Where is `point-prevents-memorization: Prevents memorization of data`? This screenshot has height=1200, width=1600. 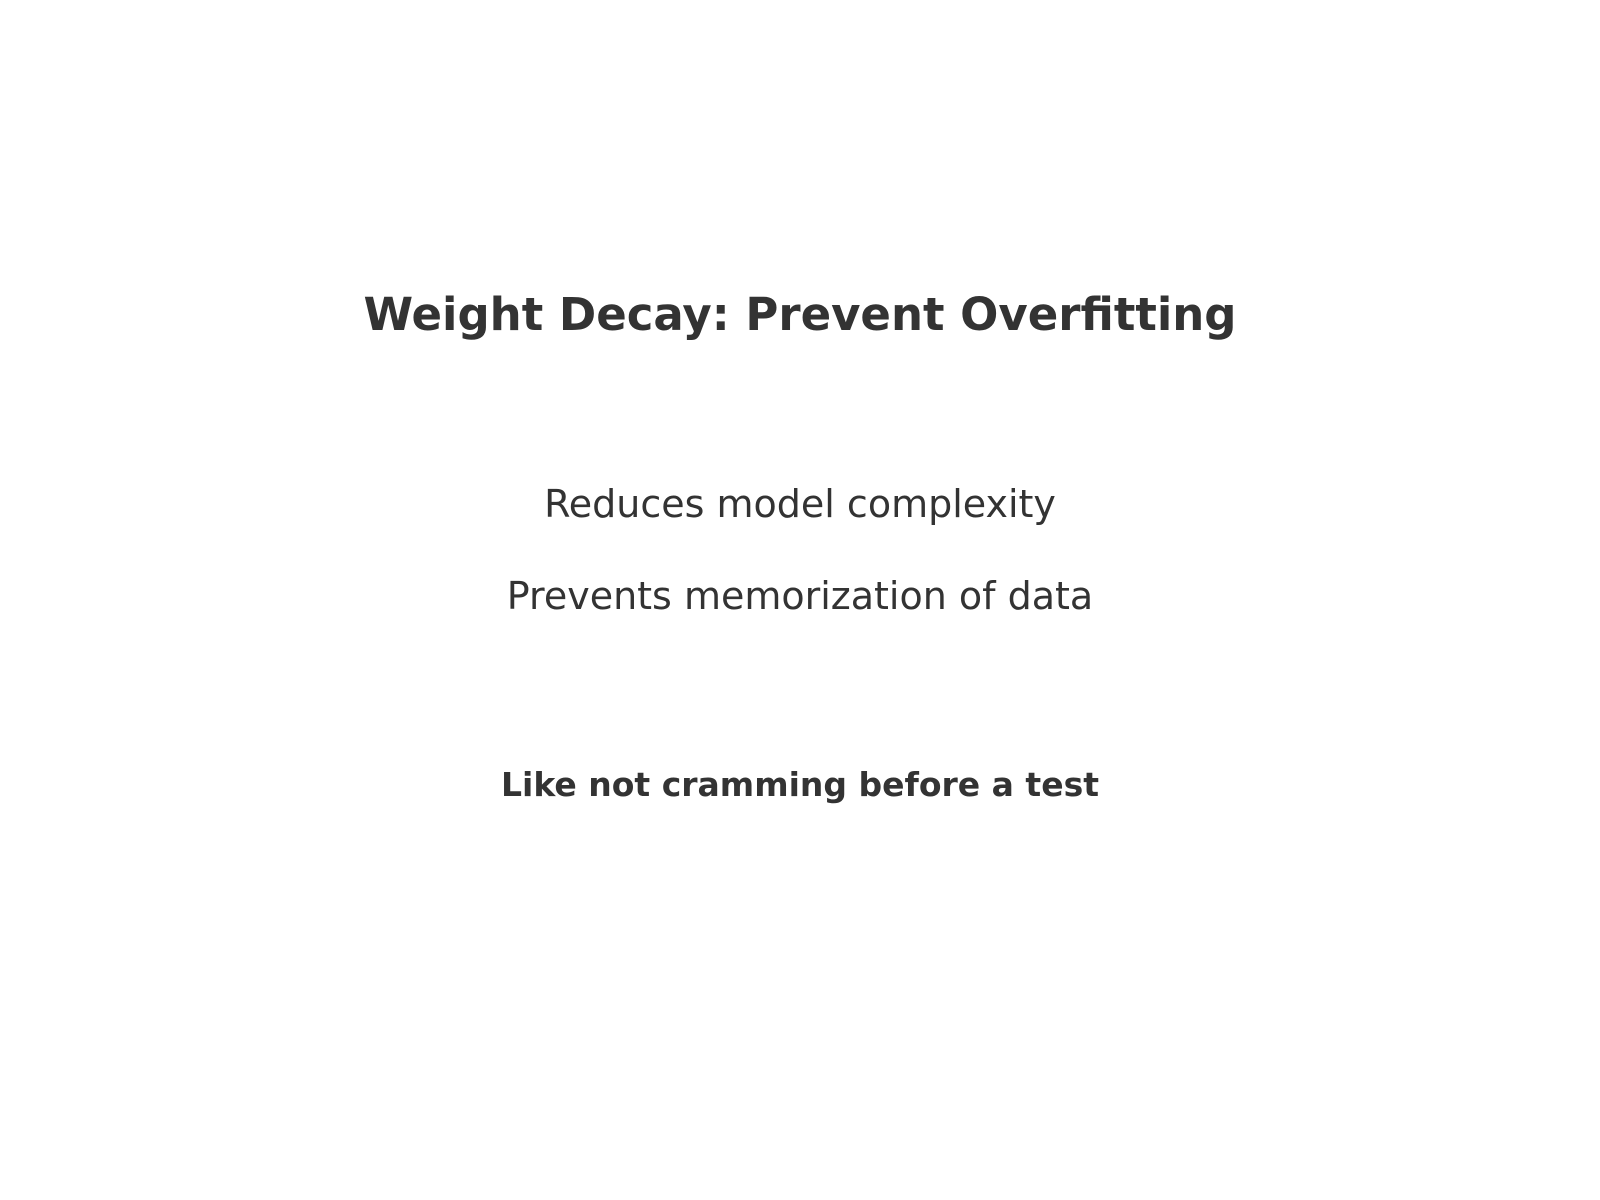
point-prevents-memorization: Prevents memorization of data is located at coordinates (800, 596).